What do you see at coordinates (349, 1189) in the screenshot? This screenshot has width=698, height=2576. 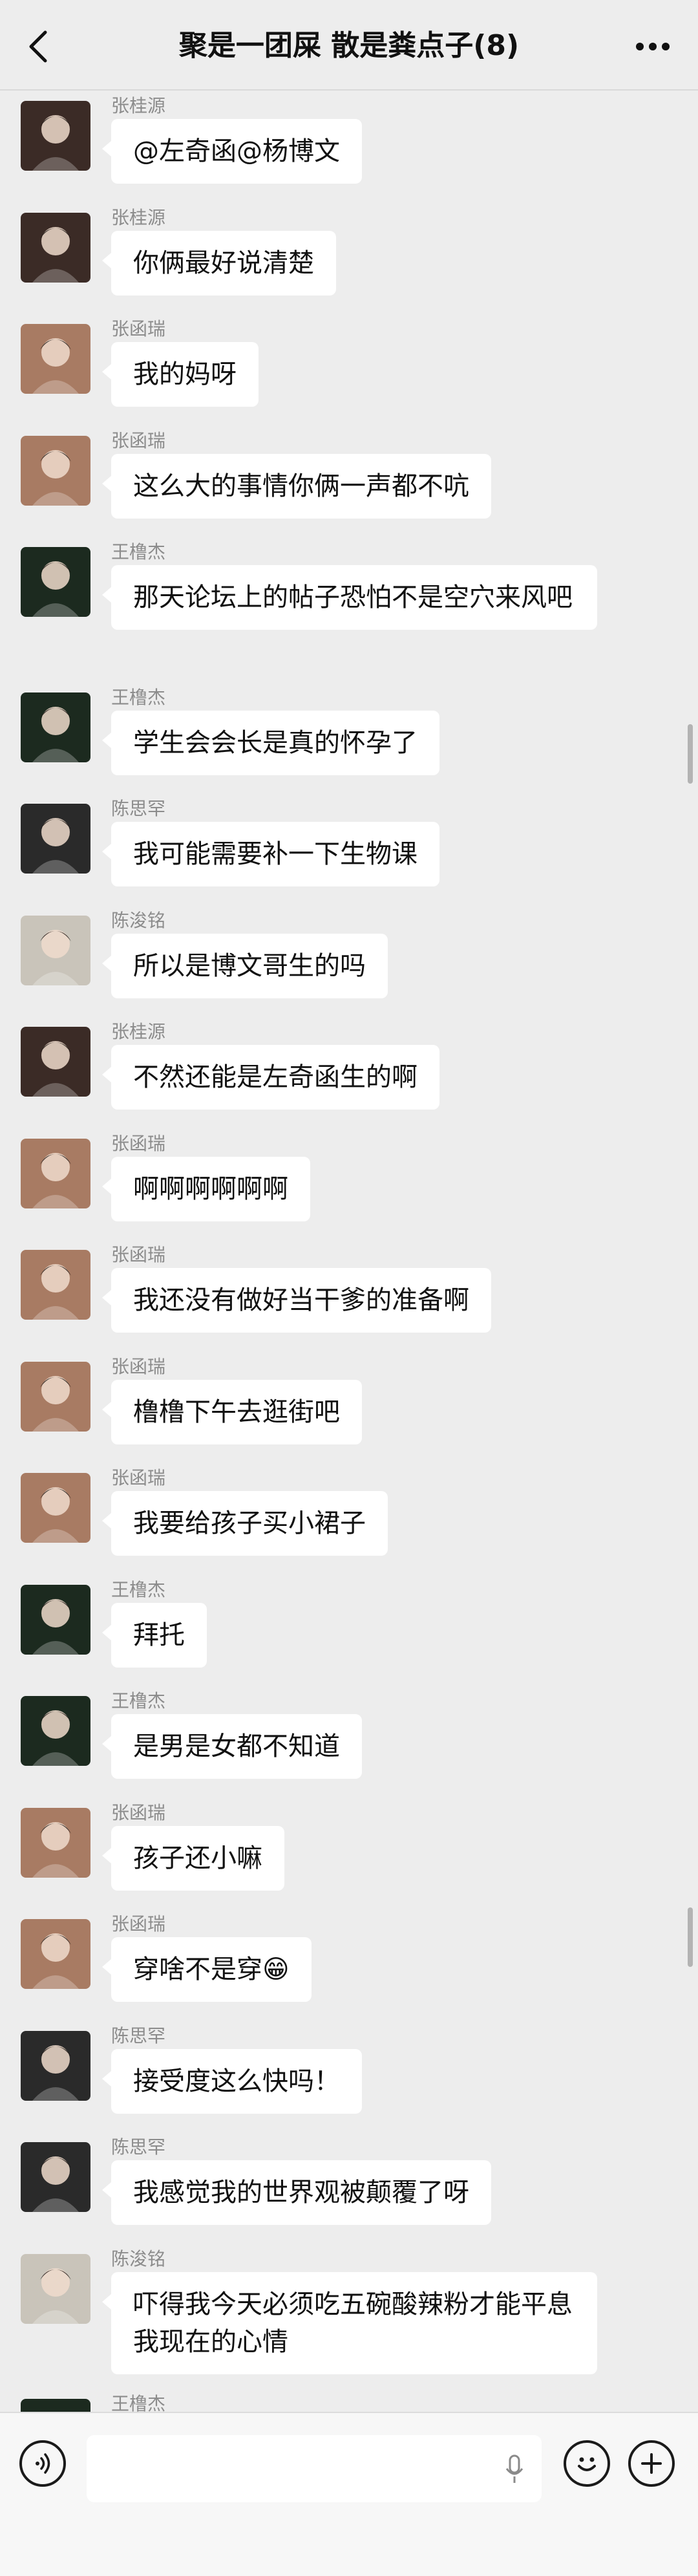 I see `chat-message: 张函瑞啊啊啊啊啊啊` at bounding box center [349, 1189].